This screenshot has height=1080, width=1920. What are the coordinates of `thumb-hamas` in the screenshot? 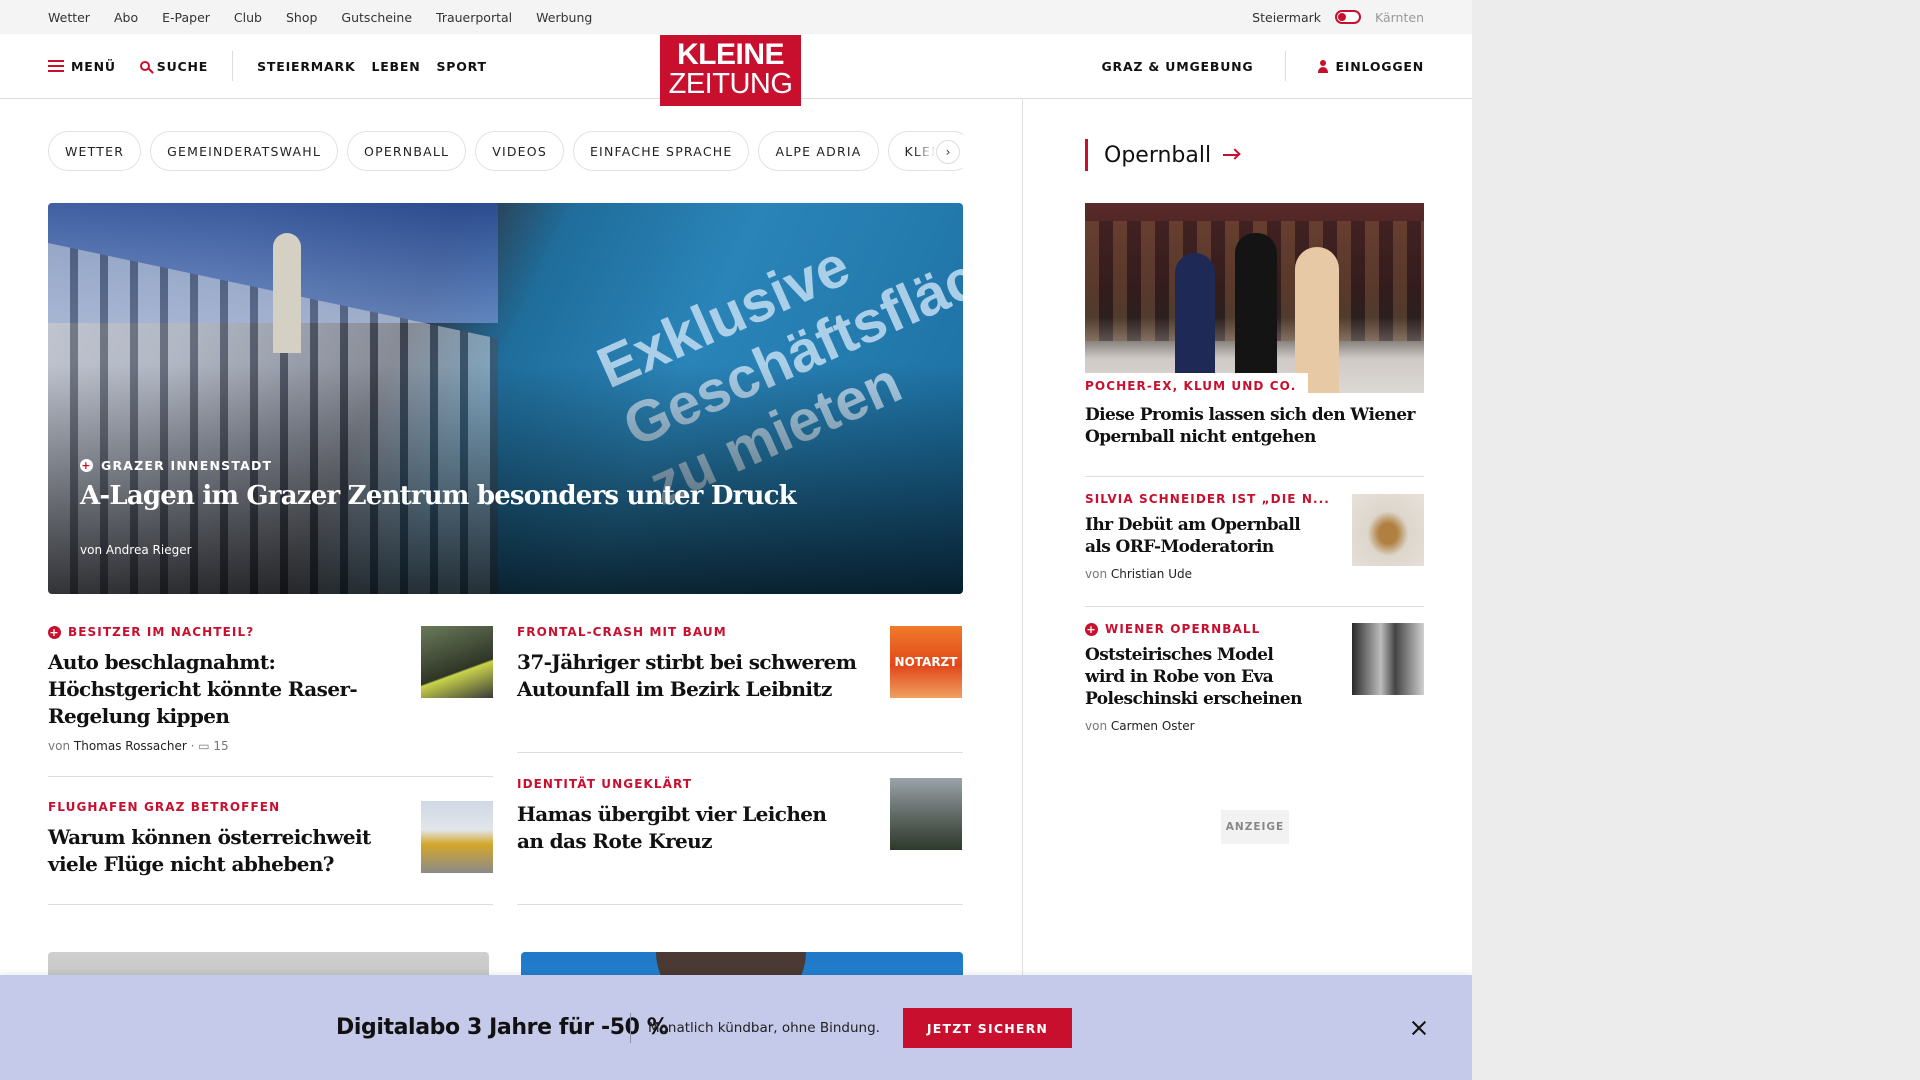 It's located at (926, 814).